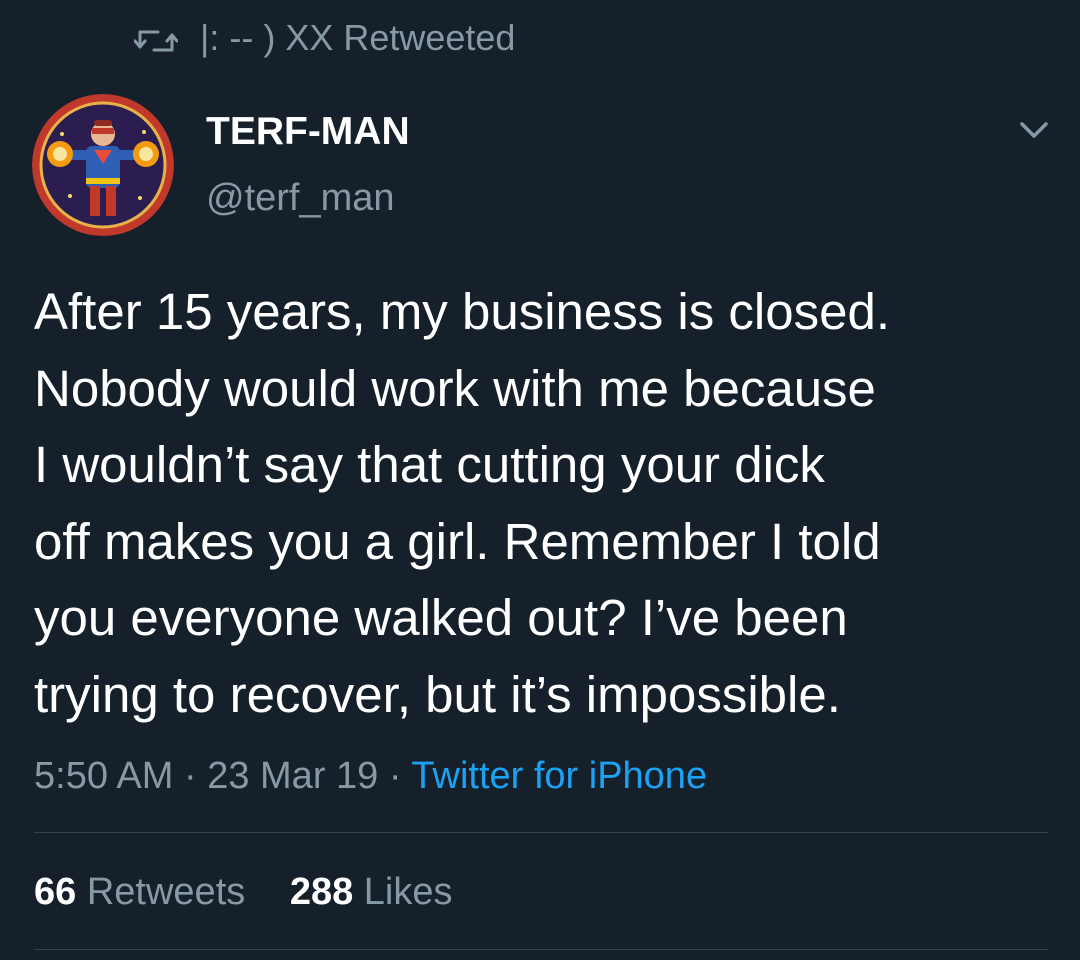 This screenshot has width=1080, height=960. I want to click on retweets-stat: 66 Retweets, so click(139, 892).